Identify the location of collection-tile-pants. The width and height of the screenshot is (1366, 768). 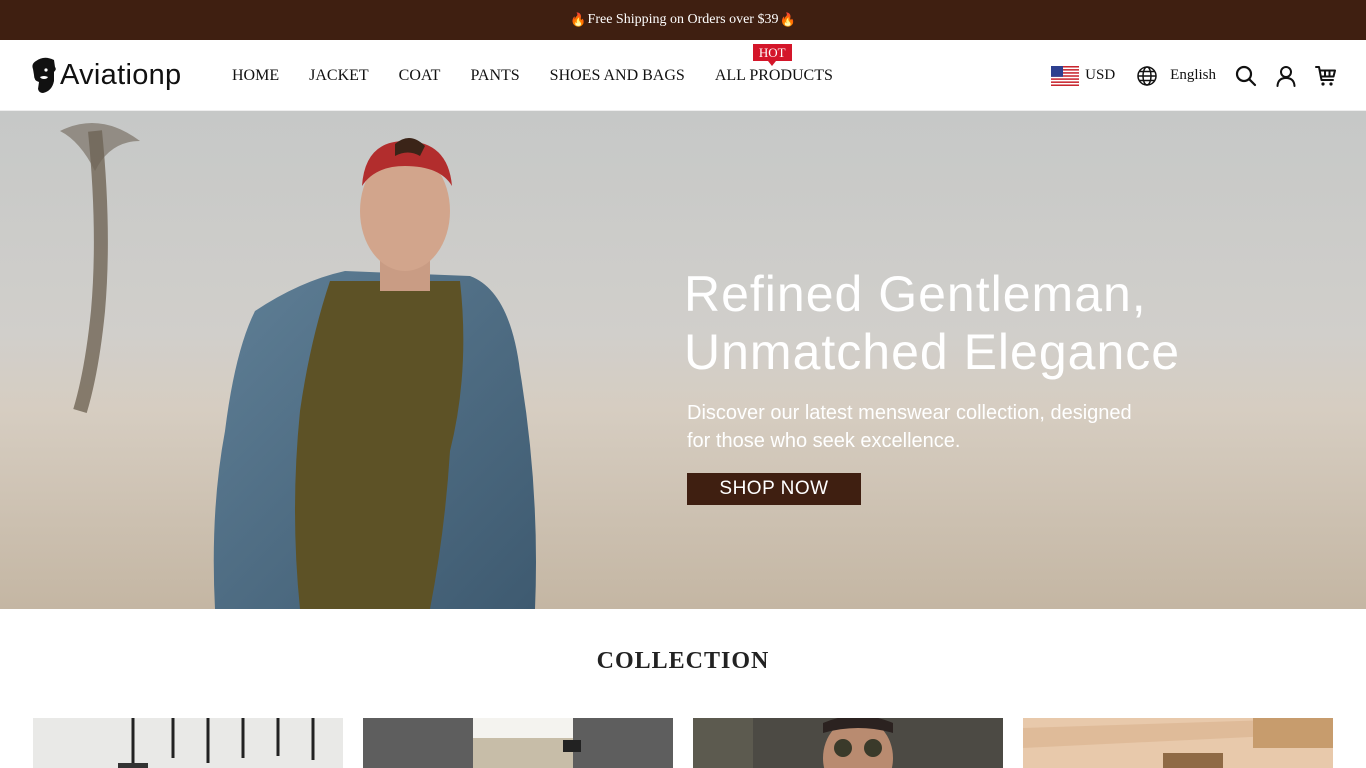
(518, 743).